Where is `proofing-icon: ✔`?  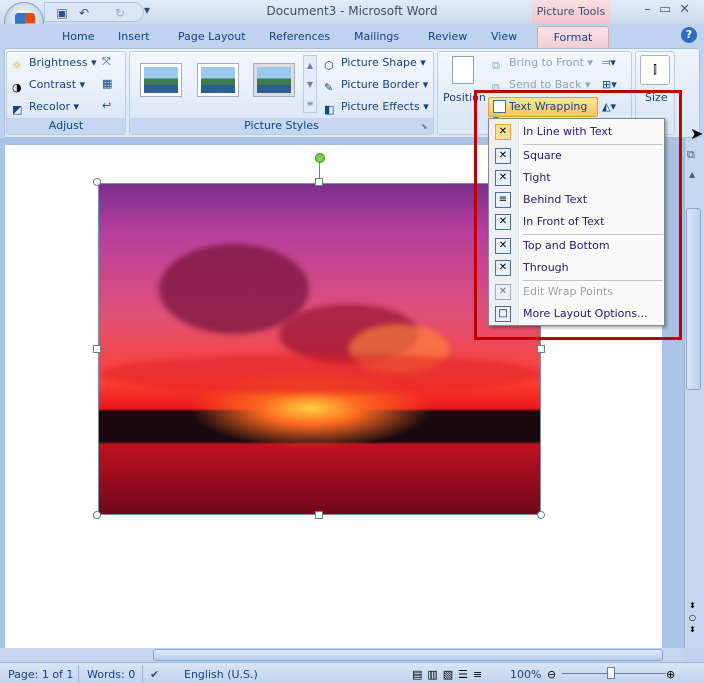 proofing-icon: ✔ is located at coordinates (154, 674).